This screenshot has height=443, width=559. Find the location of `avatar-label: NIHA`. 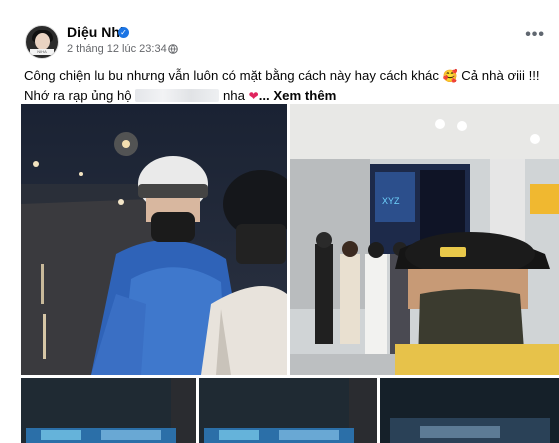

avatar-label: NIHA is located at coordinates (42, 52).